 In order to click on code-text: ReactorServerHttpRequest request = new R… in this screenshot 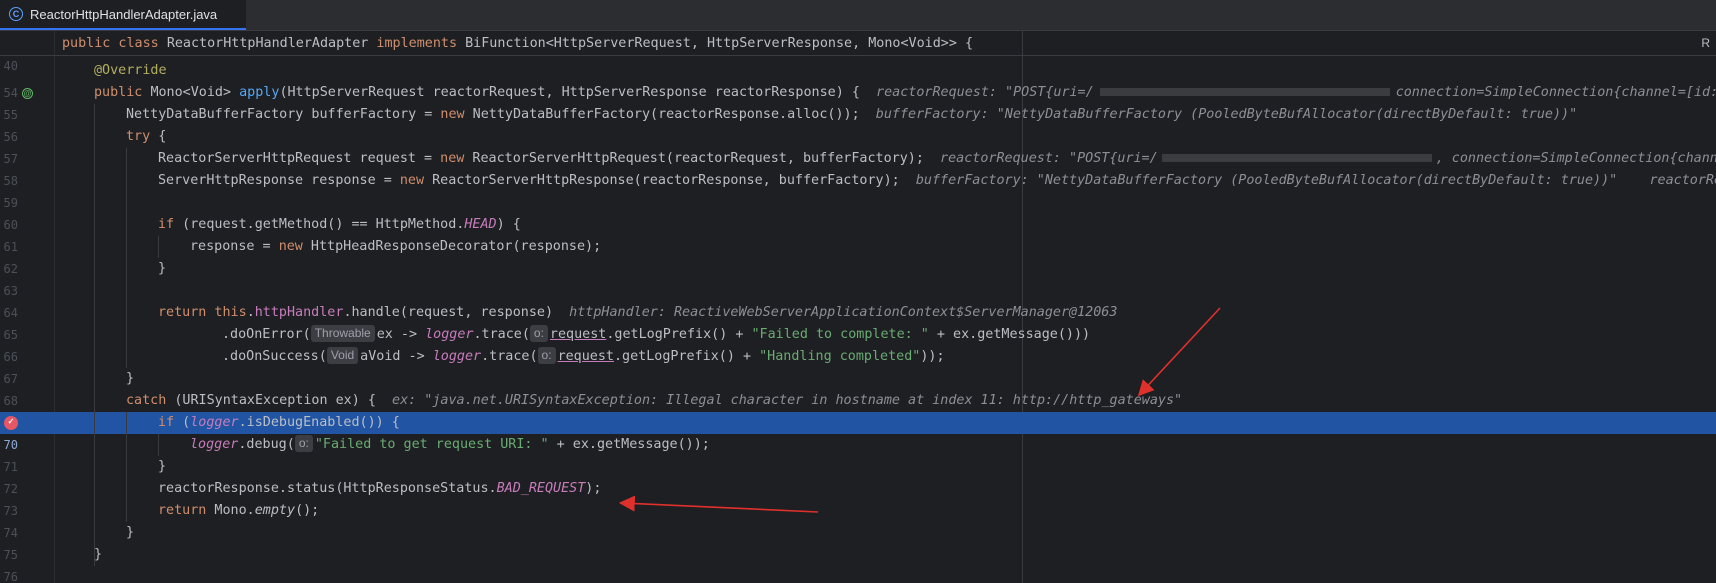, I will do `click(937, 159)`.